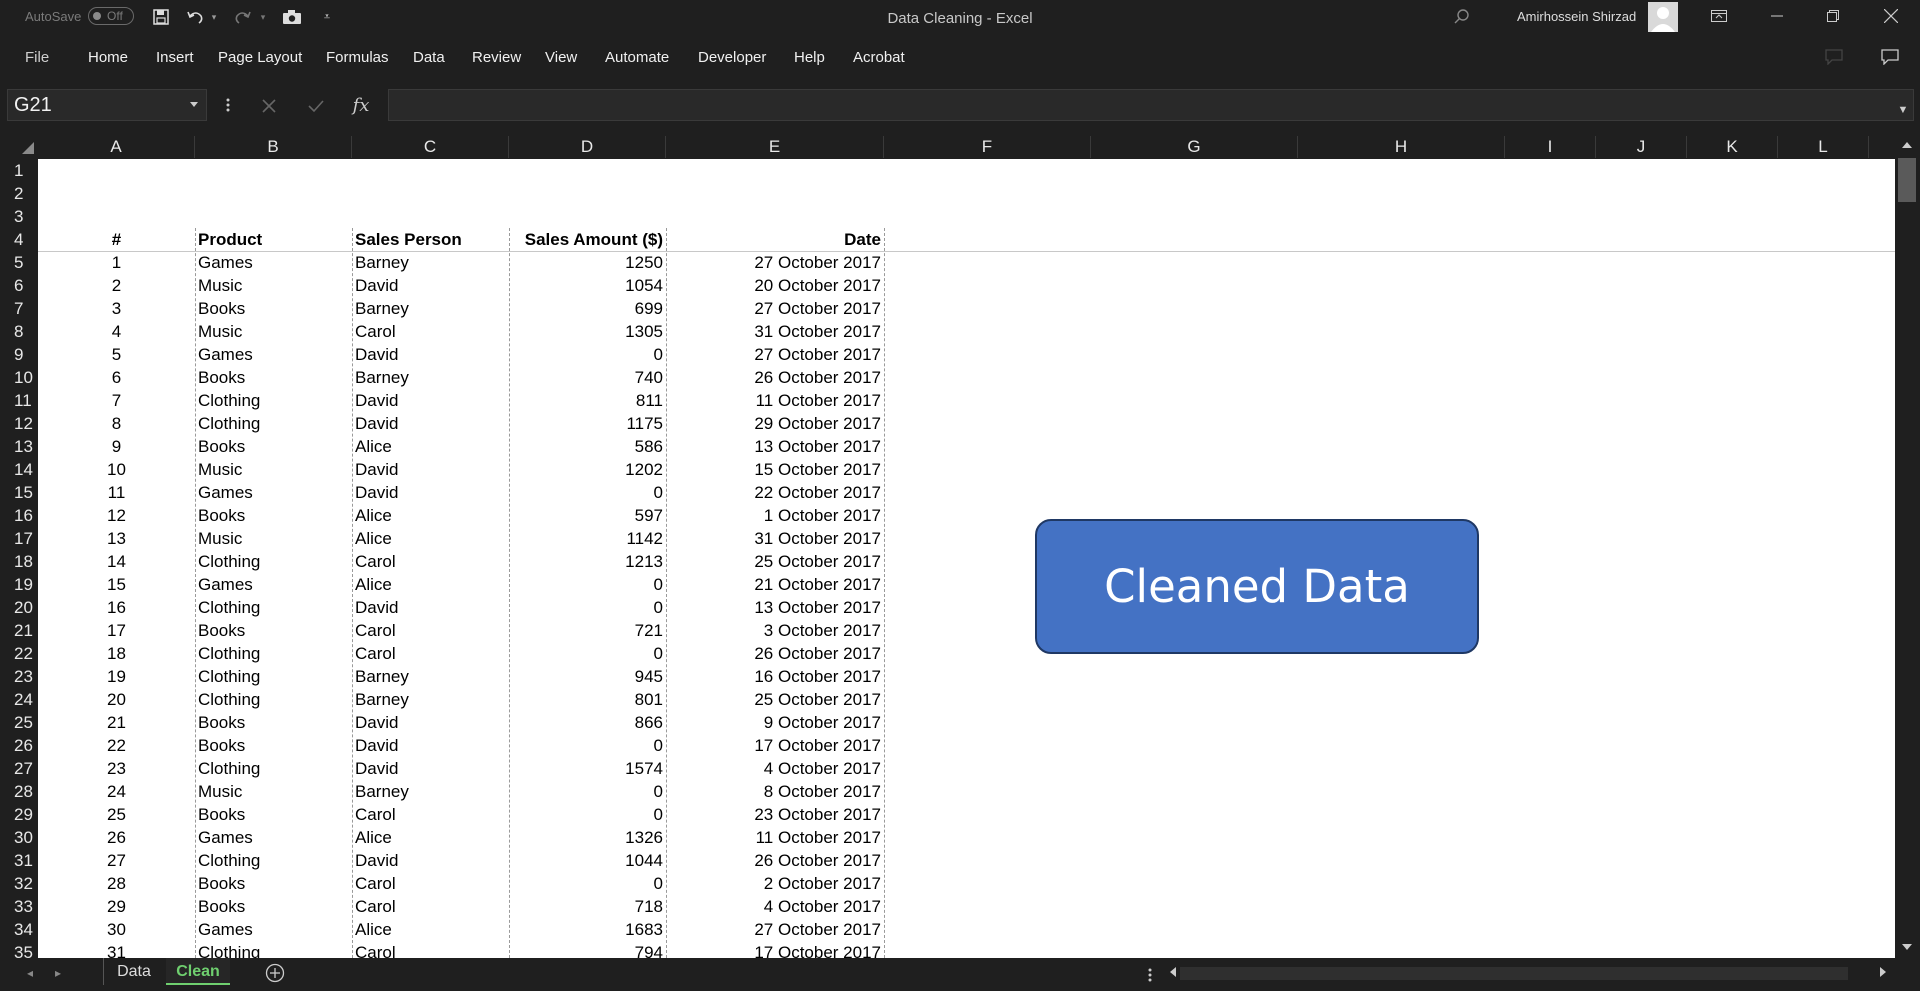  What do you see at coordinates (1719, 16) in the screenshot?
I see `ribbon-display-icon` at bounding box center [1719, 16].